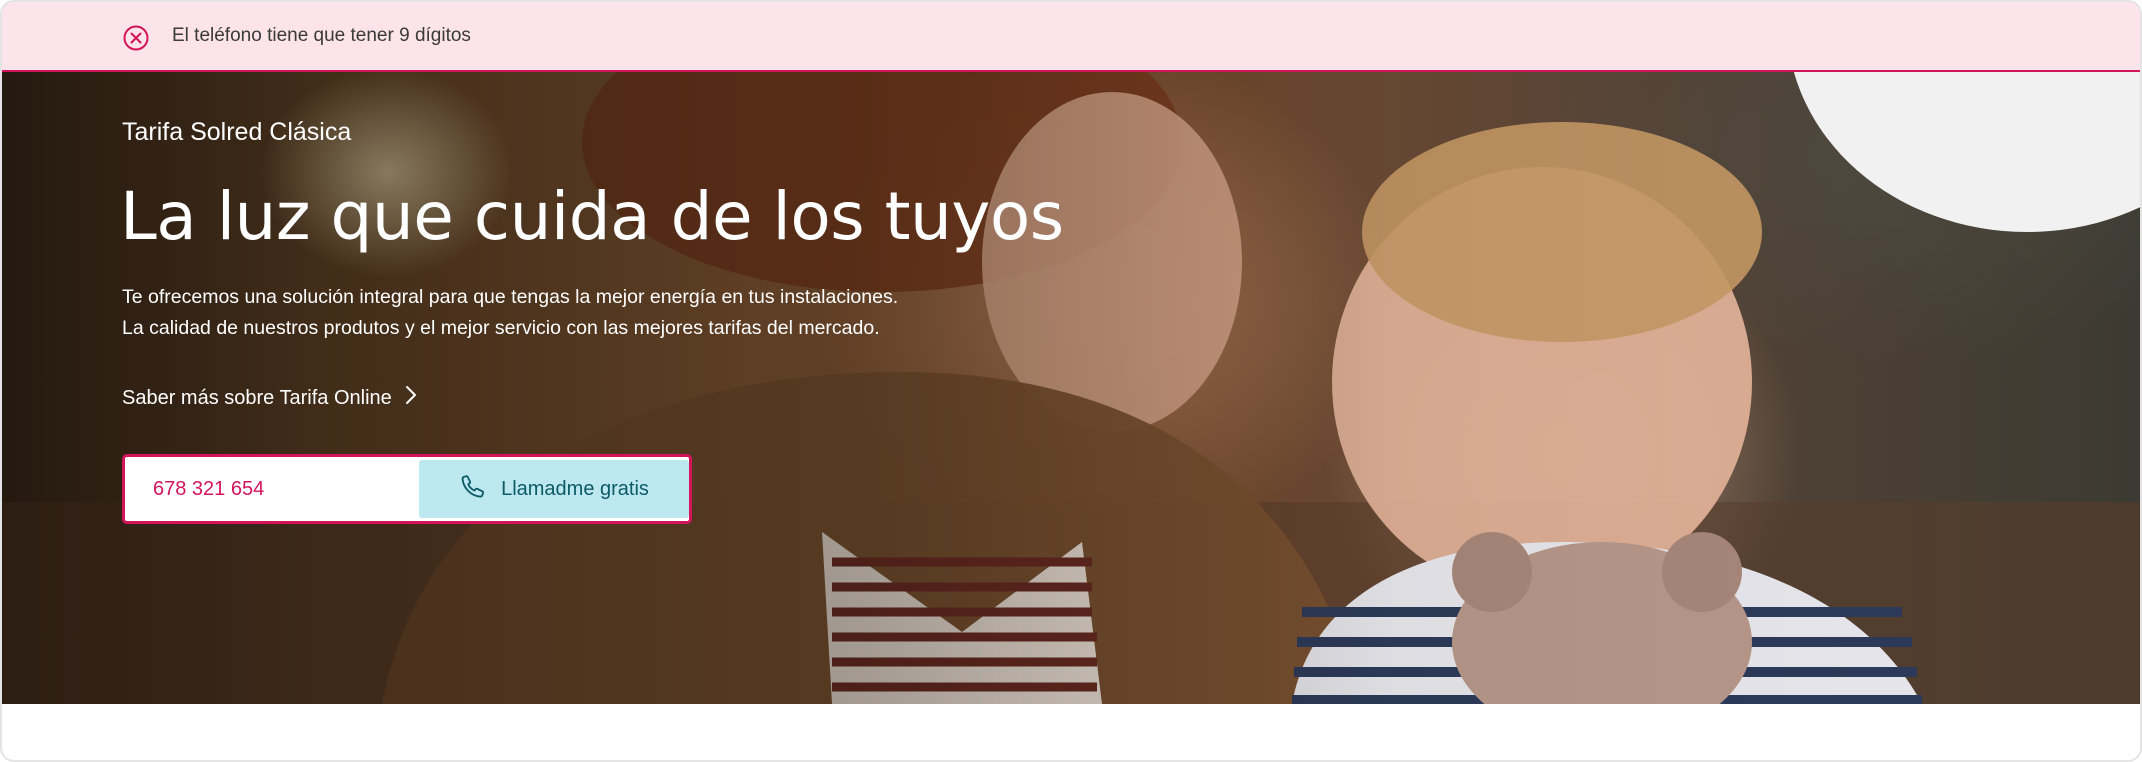  I want to click on more-info-link: Saber más sobre Tarifa Online, so click(270, 398).